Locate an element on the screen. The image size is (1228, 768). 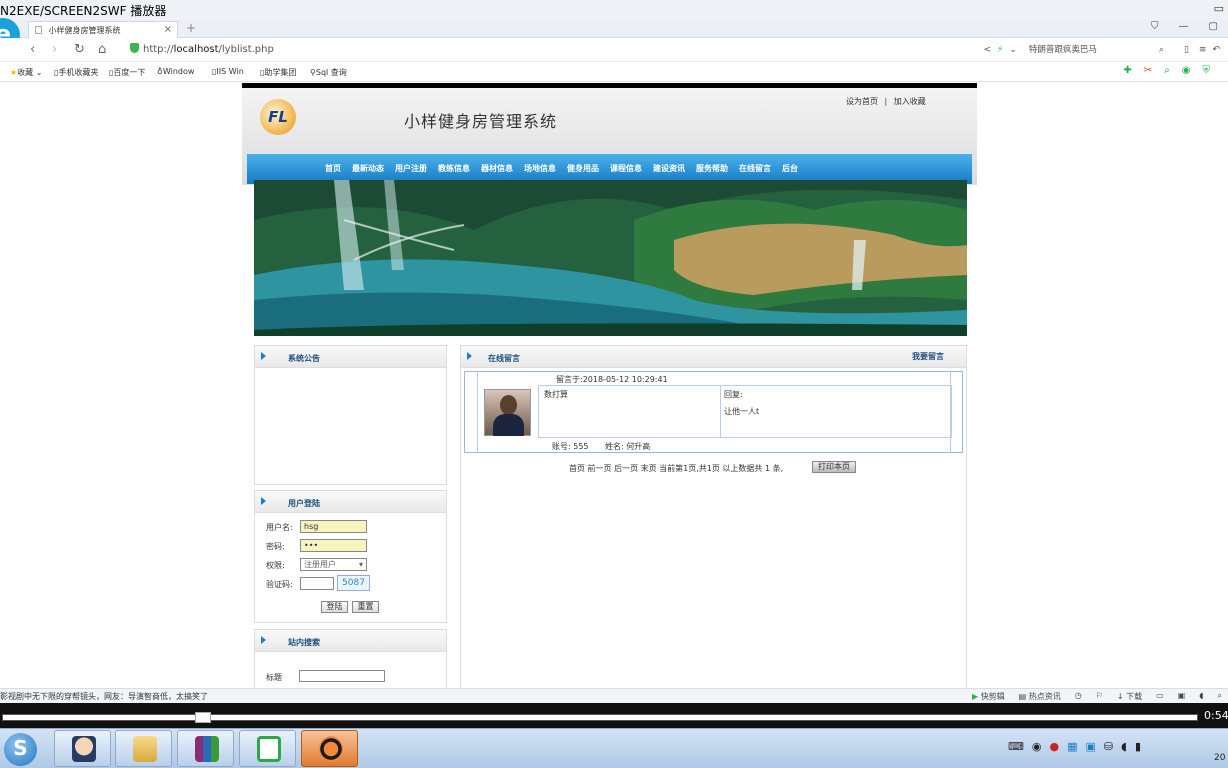
windows-icon: ▦ is located at coordinates (1072, 746).